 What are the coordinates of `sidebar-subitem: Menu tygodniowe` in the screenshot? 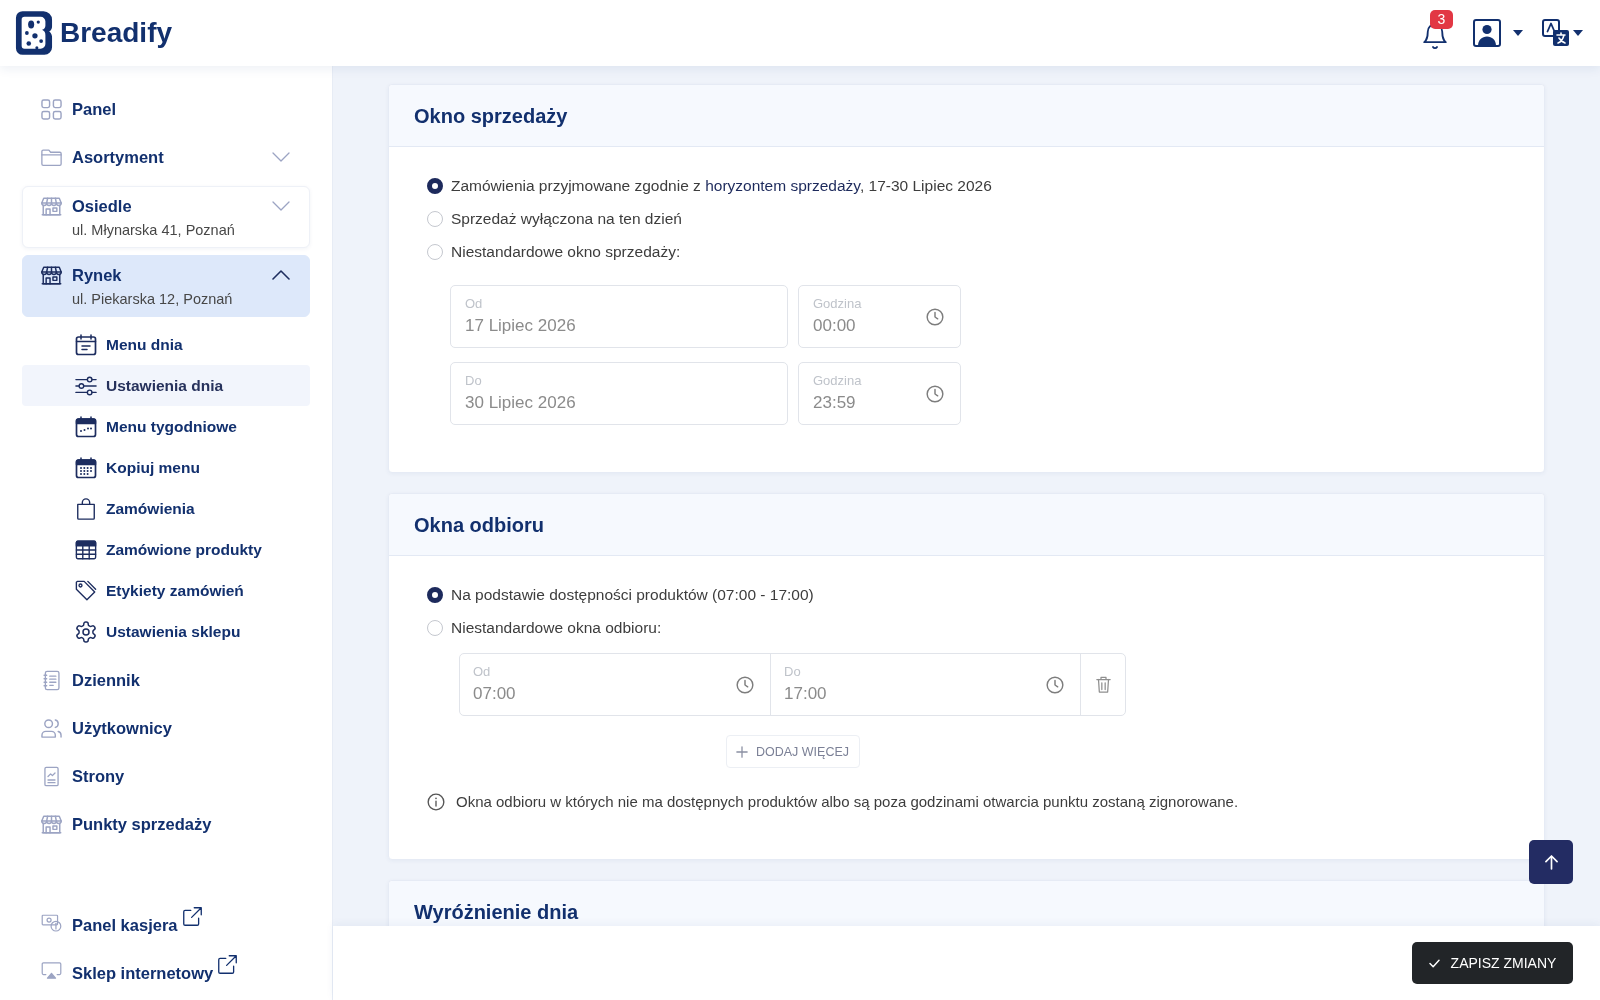 It's located at (166, 426).